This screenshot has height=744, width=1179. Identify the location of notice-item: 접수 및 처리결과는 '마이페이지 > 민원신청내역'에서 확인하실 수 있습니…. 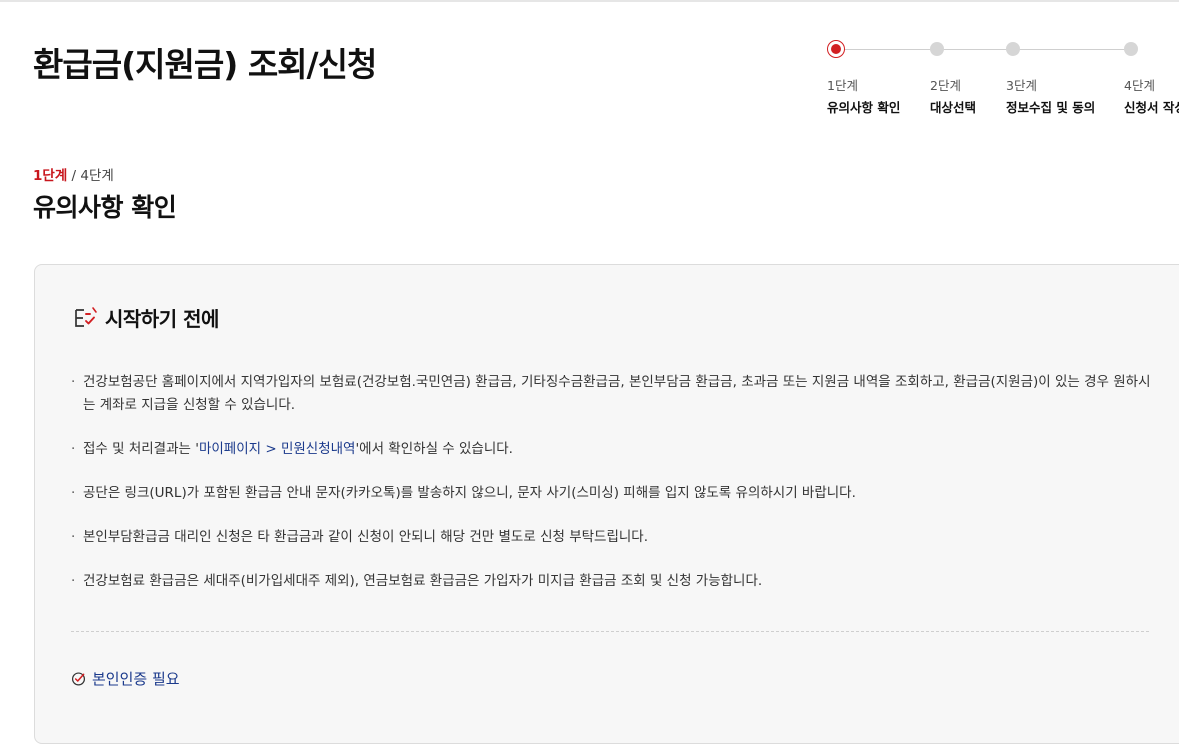
(616, 449).